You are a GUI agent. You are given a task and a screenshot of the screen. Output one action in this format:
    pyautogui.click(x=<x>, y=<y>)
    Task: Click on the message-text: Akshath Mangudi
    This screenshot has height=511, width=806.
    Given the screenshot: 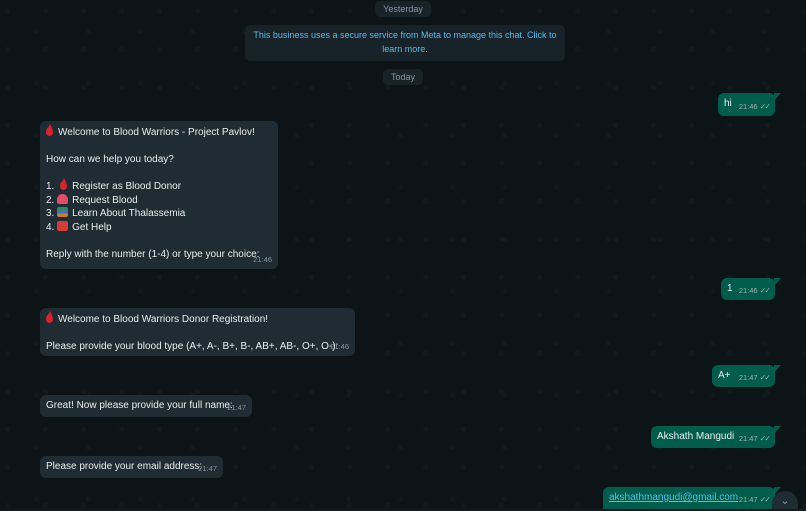 What is the action you would take?
    pyautogui.click(x=696, y=436)
    